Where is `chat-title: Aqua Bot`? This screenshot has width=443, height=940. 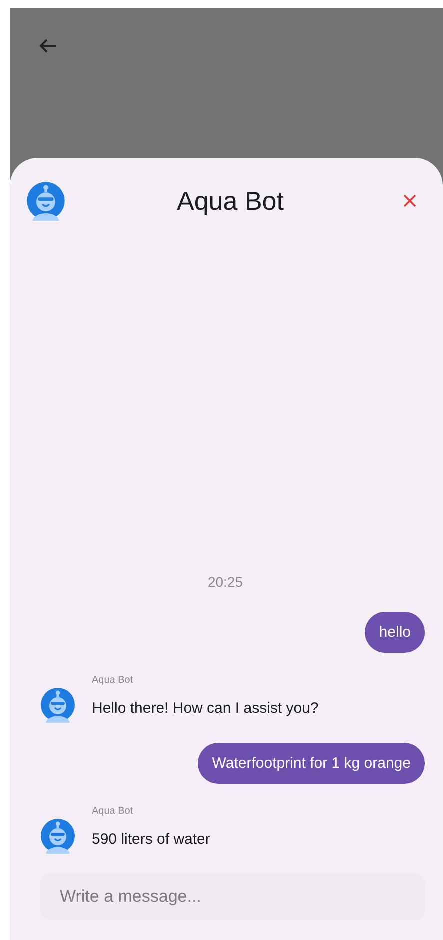 chat-title: Aqua Bot is located at coordinates (230, 201).